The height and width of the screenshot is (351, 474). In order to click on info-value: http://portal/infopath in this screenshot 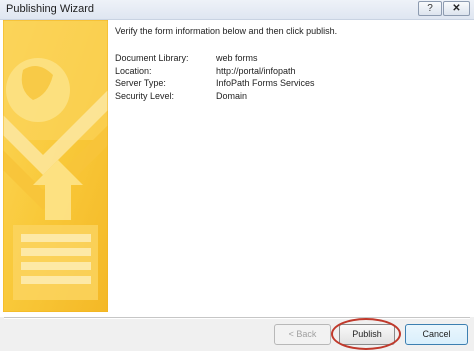, I will do `click(256, 70)`.